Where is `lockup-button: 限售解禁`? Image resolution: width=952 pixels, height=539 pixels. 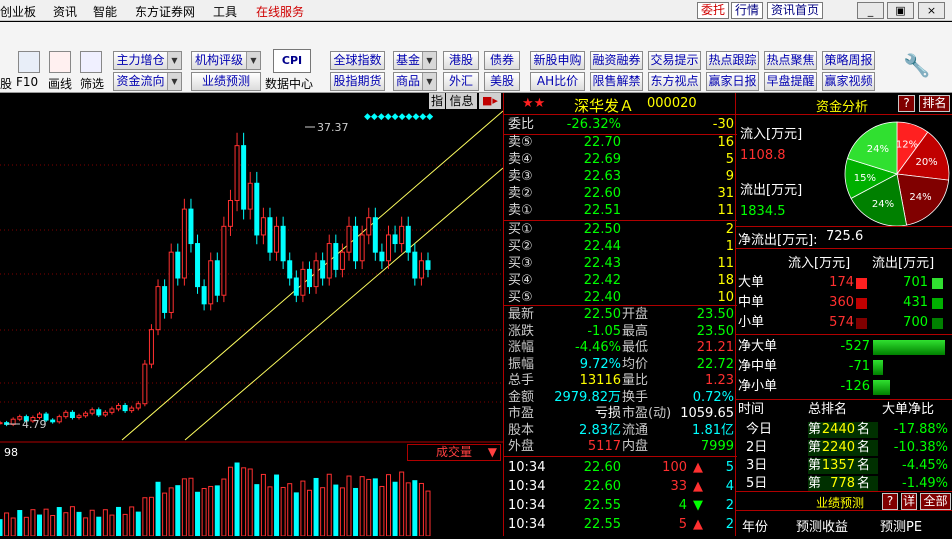
lockup-button: 限售解禁 is located at coordinates (616, 81).